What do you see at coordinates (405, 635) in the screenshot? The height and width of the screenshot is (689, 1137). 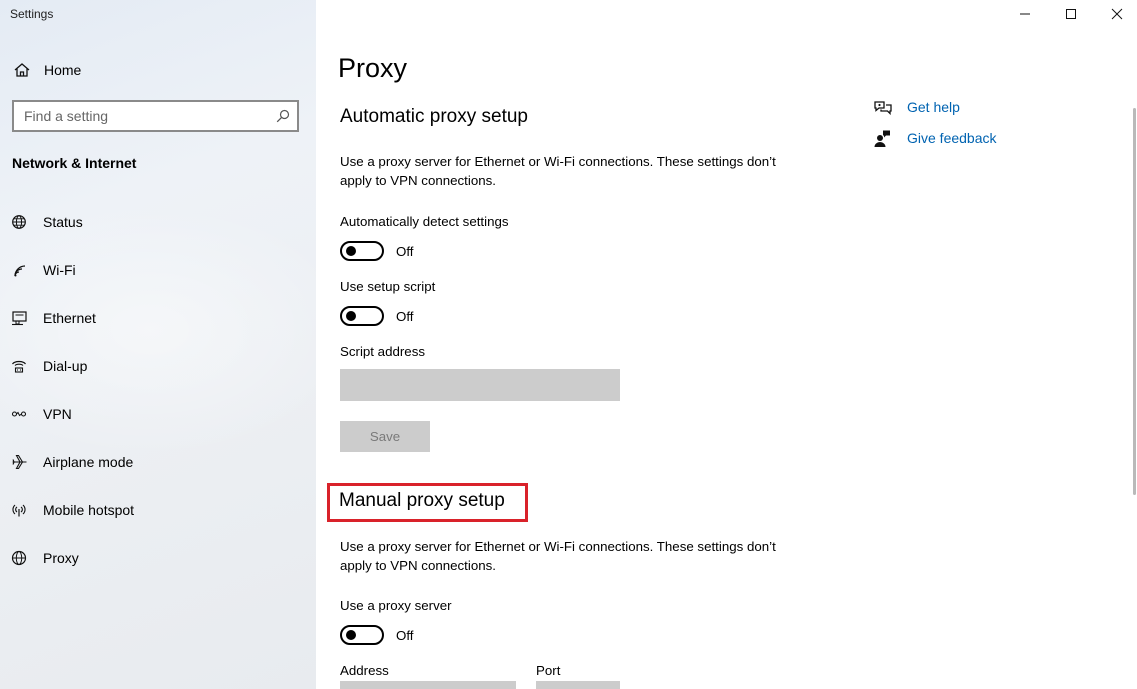 I see `use-proxy-state: Off` at bounding box center [405, 635].